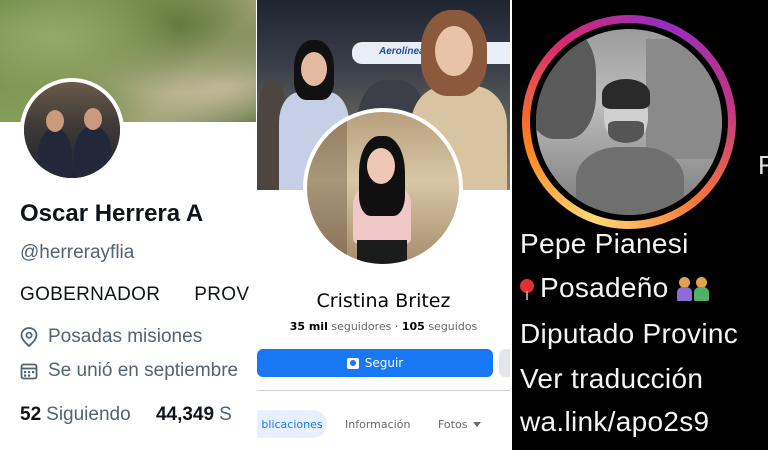 The width and height of the screenshot is (768, 450). Describe the element at coordinates (413, 326) in the screenshot. I see `following-count: 105` at that location.